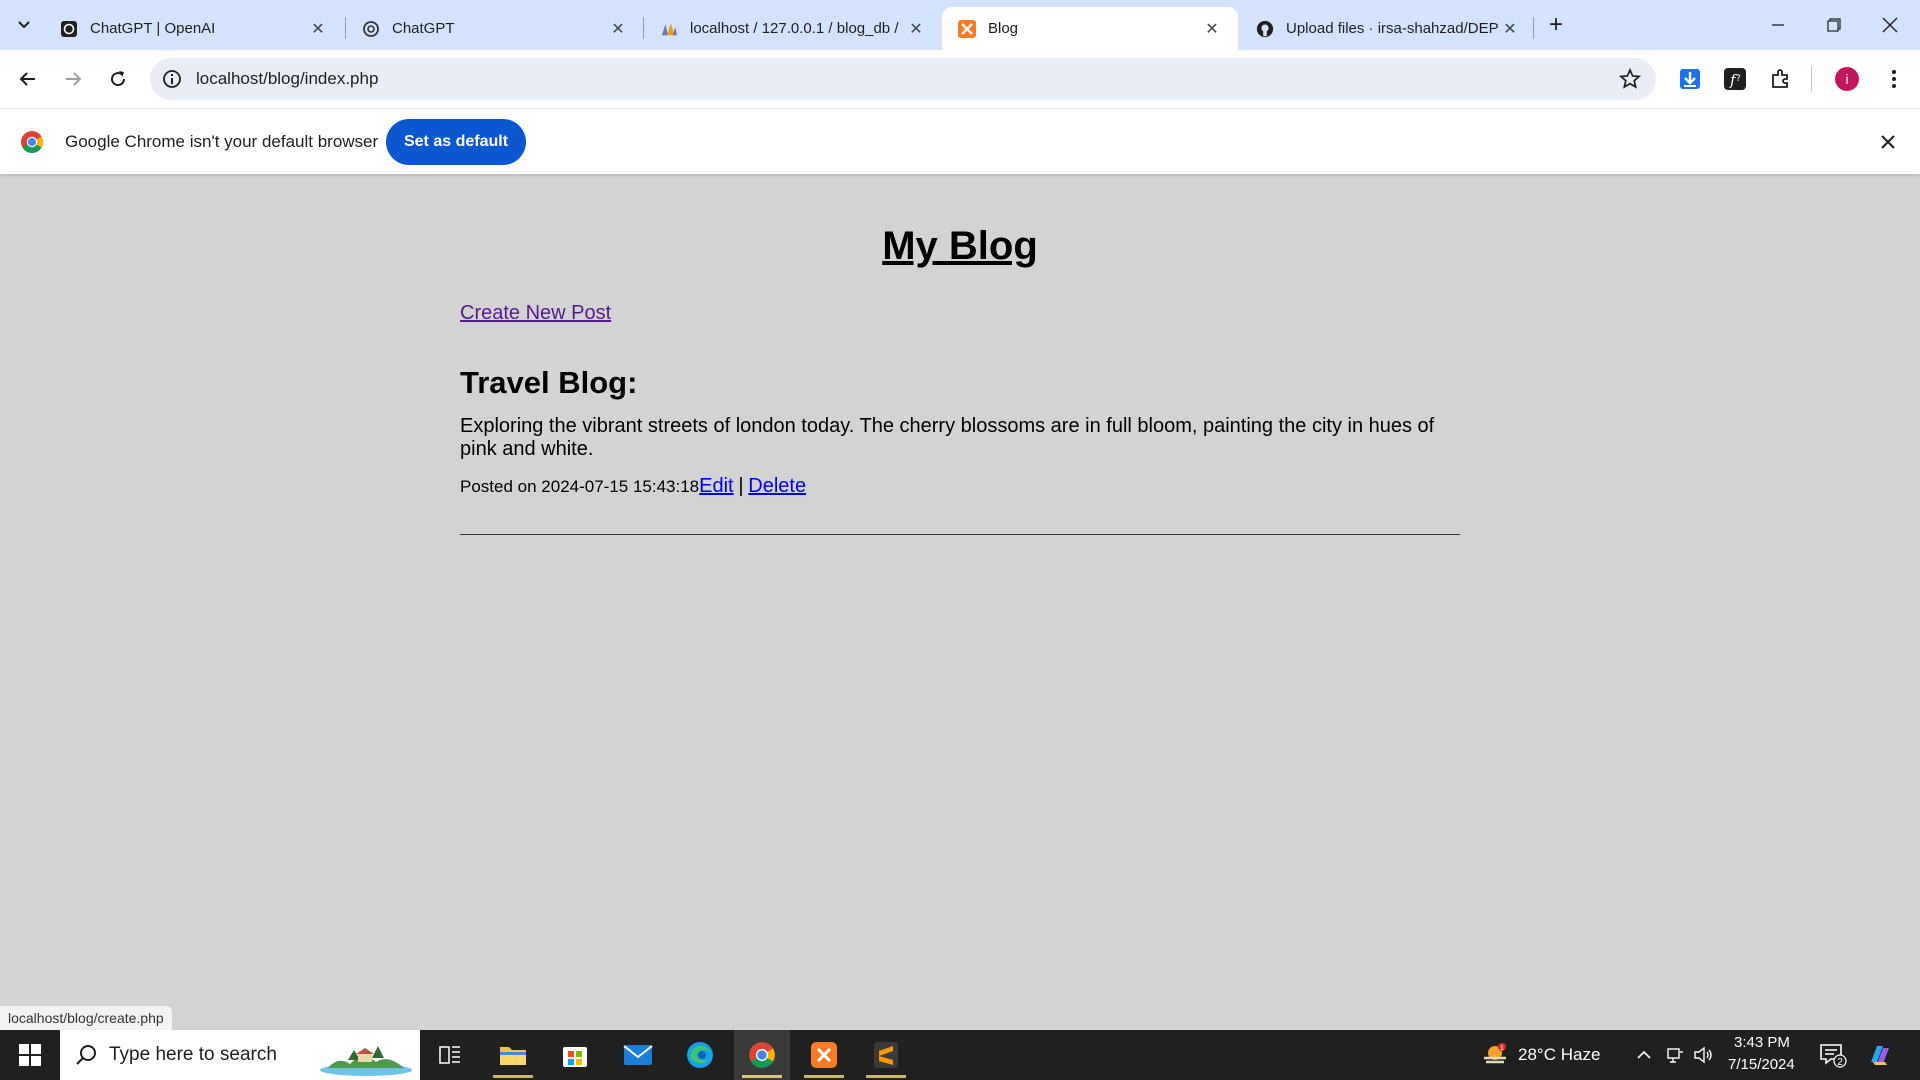 Image resolution: width=1920 pixels, height=1080 pixels. I want to click on show-hidden-icons-button, so click(1644, 1055).